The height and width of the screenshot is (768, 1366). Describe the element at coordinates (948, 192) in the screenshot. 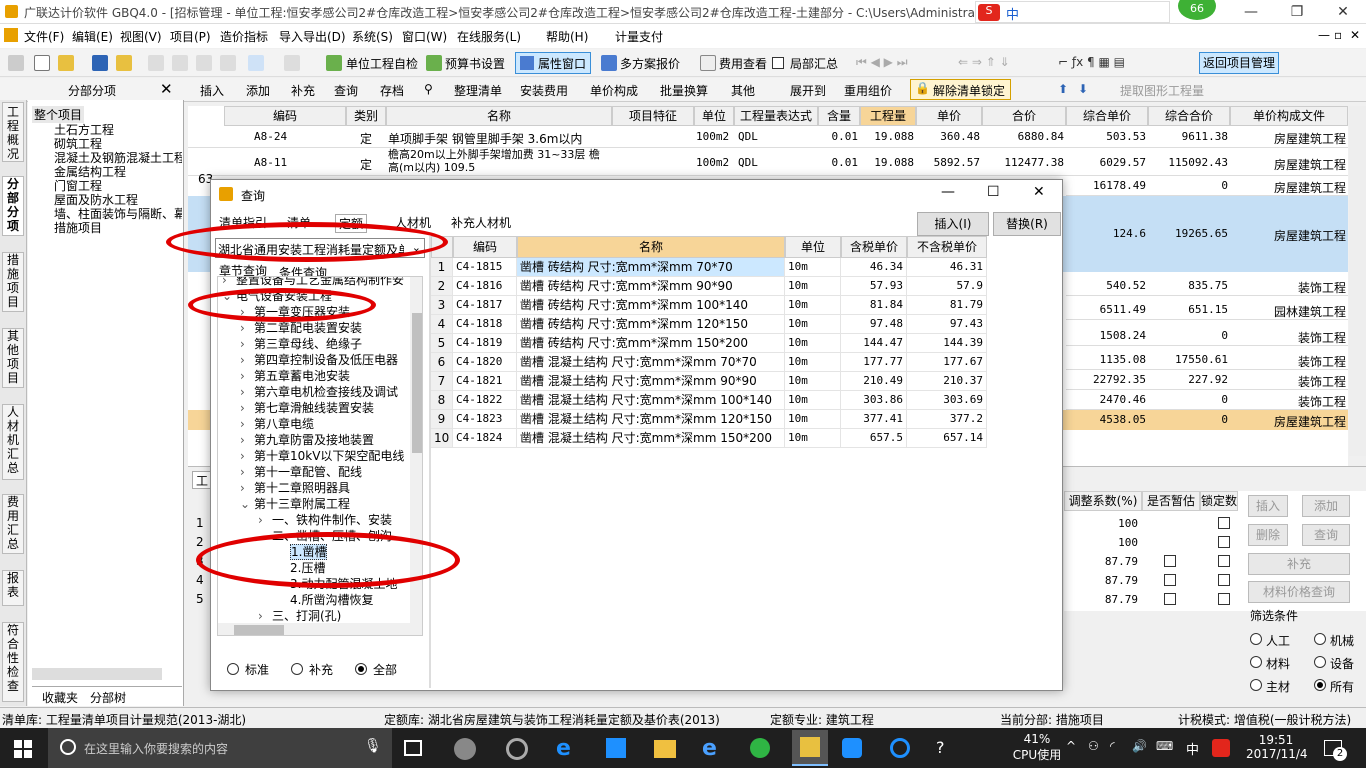

I see `dialog-minimize-icon: —` at that location.